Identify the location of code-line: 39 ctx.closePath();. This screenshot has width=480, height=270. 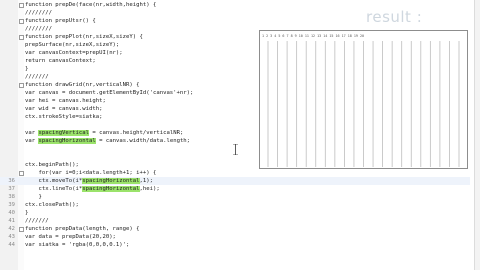
(235, 205).